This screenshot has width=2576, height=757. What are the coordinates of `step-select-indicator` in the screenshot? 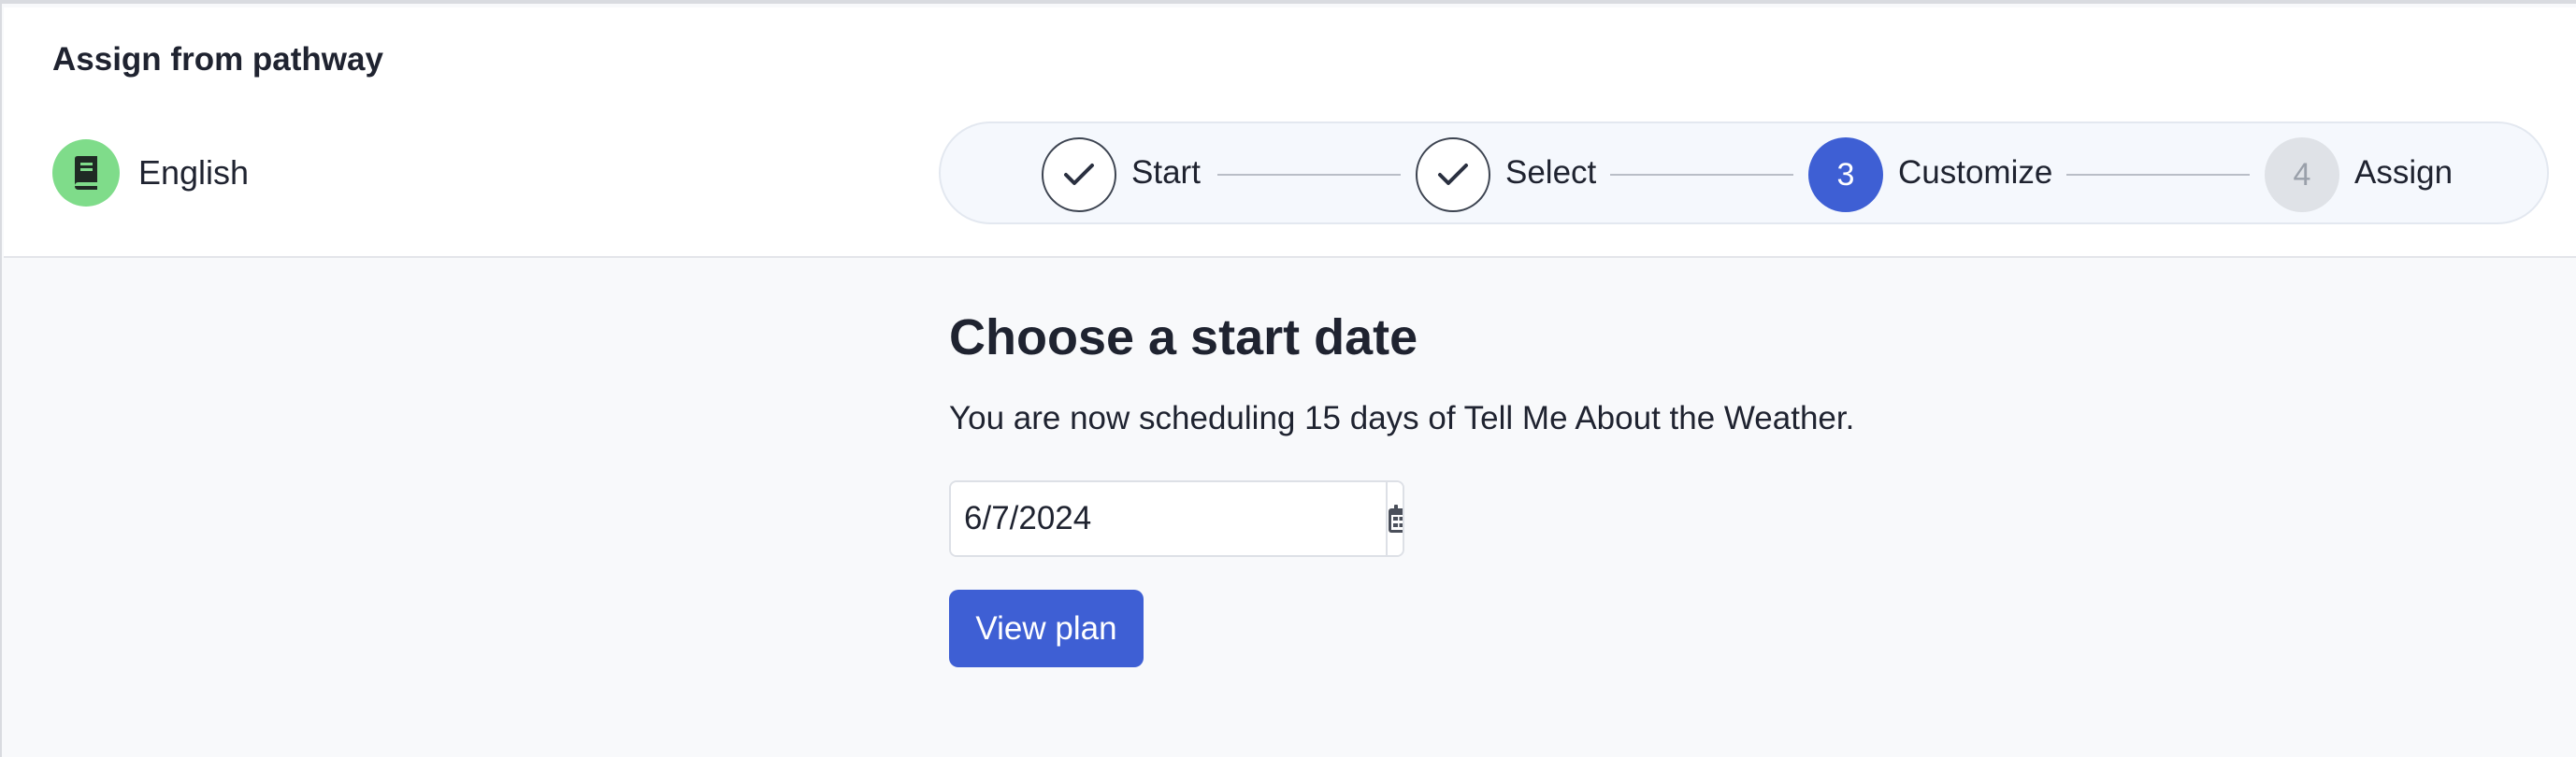 It's located at (1453, 174).